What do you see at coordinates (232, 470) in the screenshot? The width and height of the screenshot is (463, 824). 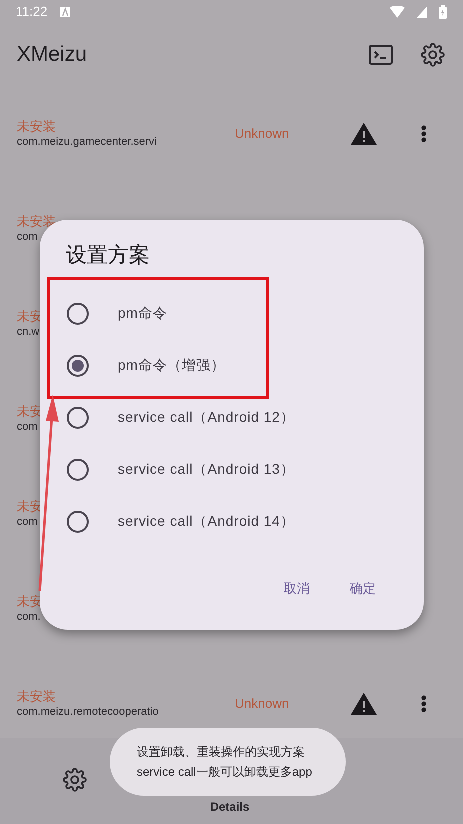 I see `radio-option: service call（Android 13）` at bounding box center [232, 470].